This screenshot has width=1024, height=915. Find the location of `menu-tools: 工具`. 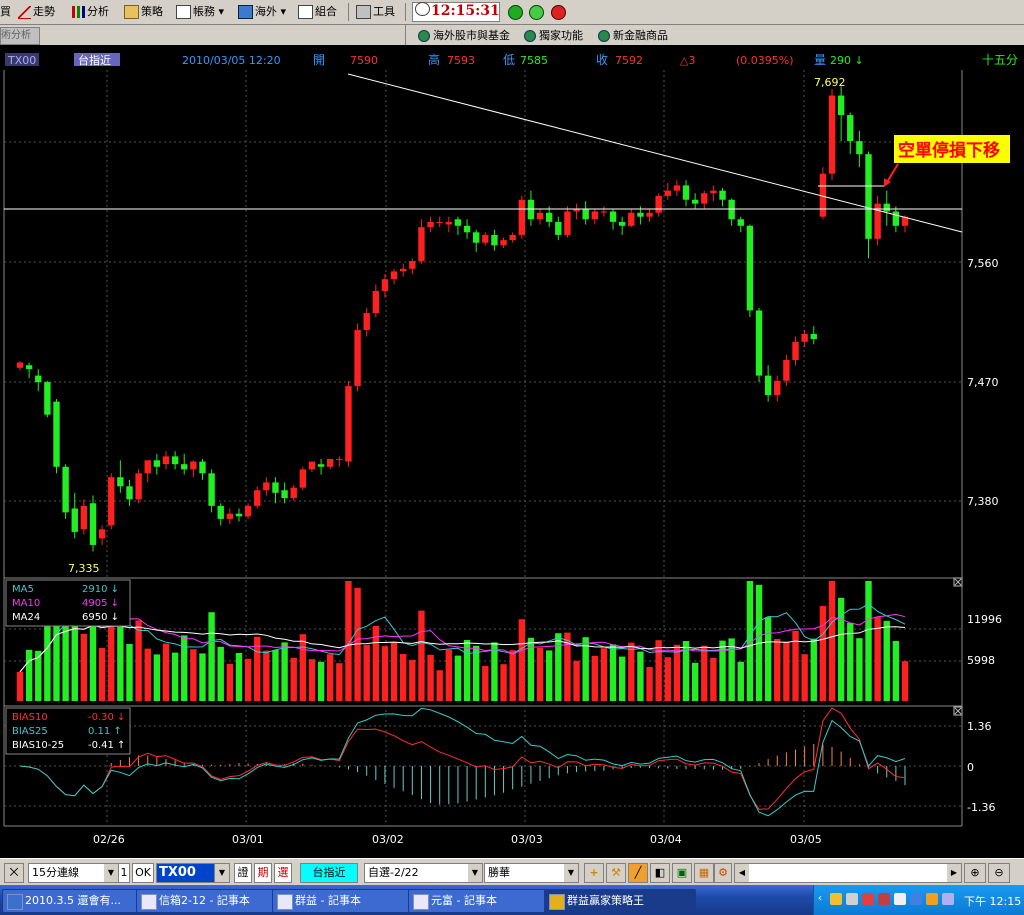

menu-tools: 工具 is located at coordinates (375, 11).